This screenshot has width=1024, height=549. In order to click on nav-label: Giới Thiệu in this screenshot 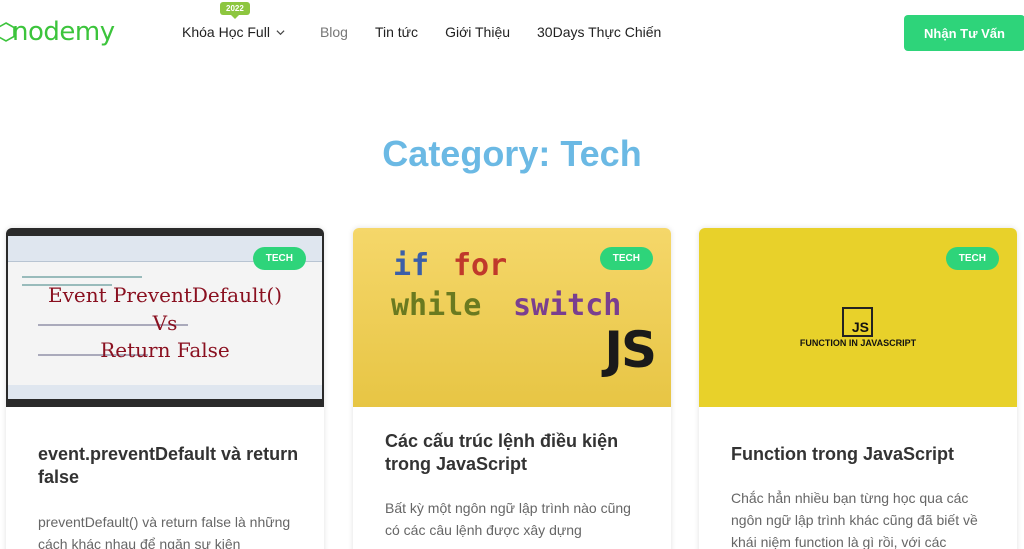, I will do `click(478, 32)`.